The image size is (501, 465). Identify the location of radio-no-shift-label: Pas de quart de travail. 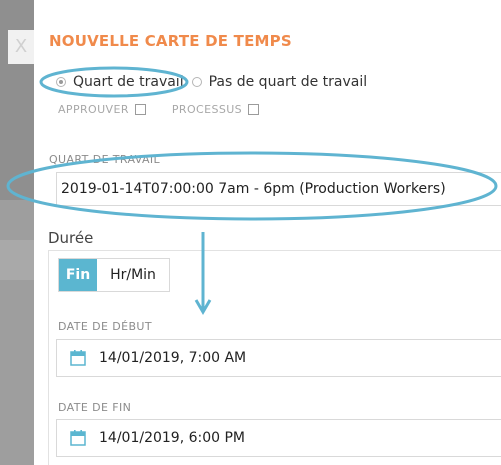
(288, 82).